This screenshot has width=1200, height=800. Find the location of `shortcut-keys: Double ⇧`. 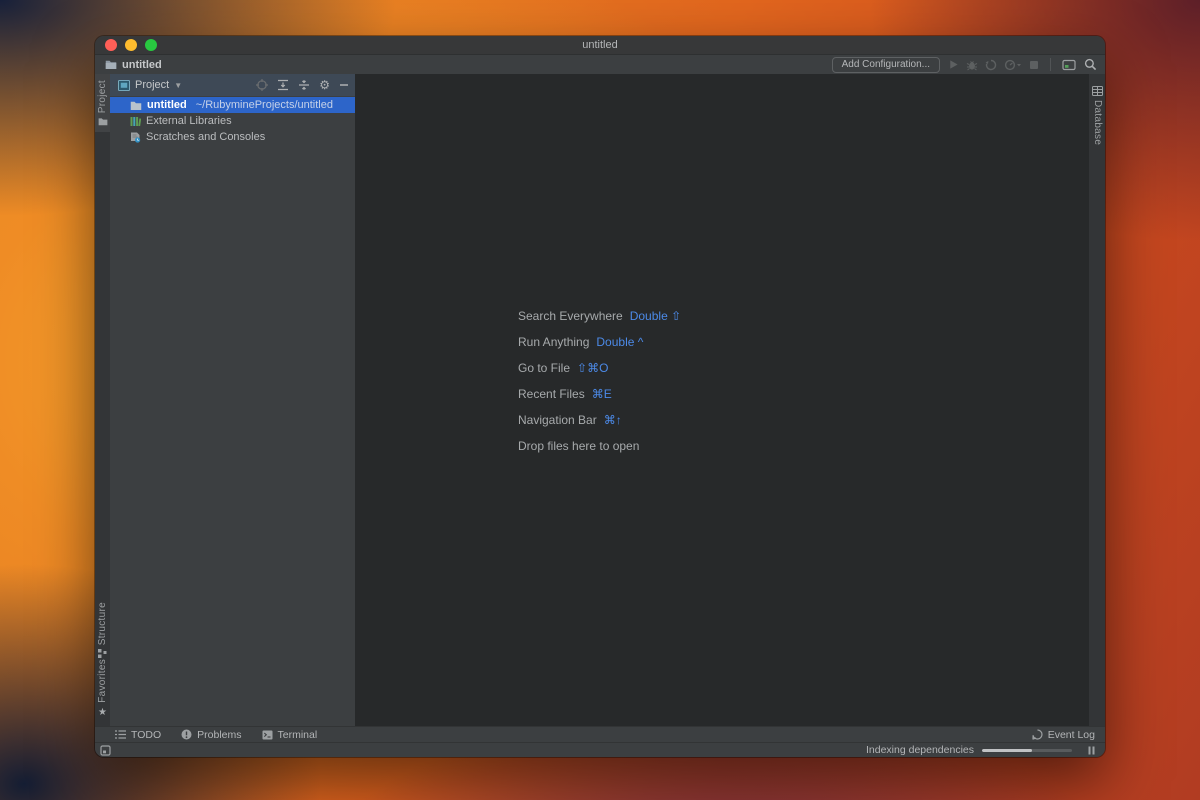

shortcut-keys: Double ⇧ is located at coordinates (655, 316).